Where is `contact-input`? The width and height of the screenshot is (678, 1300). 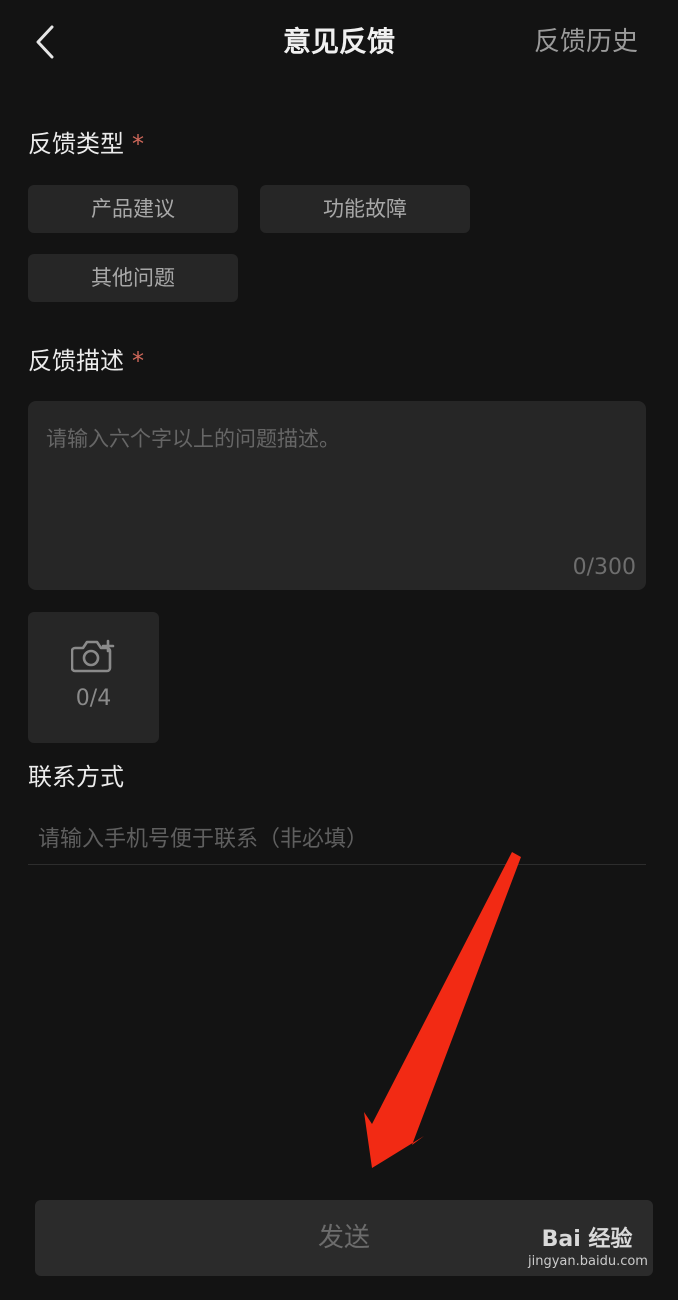 contact-input is located at coordinates (337, 839).